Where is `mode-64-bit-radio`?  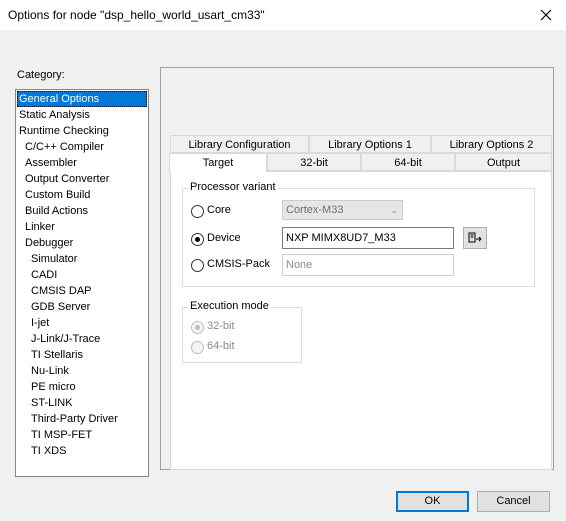 mode-64-bit-radio is located at coordinates (197, 347).